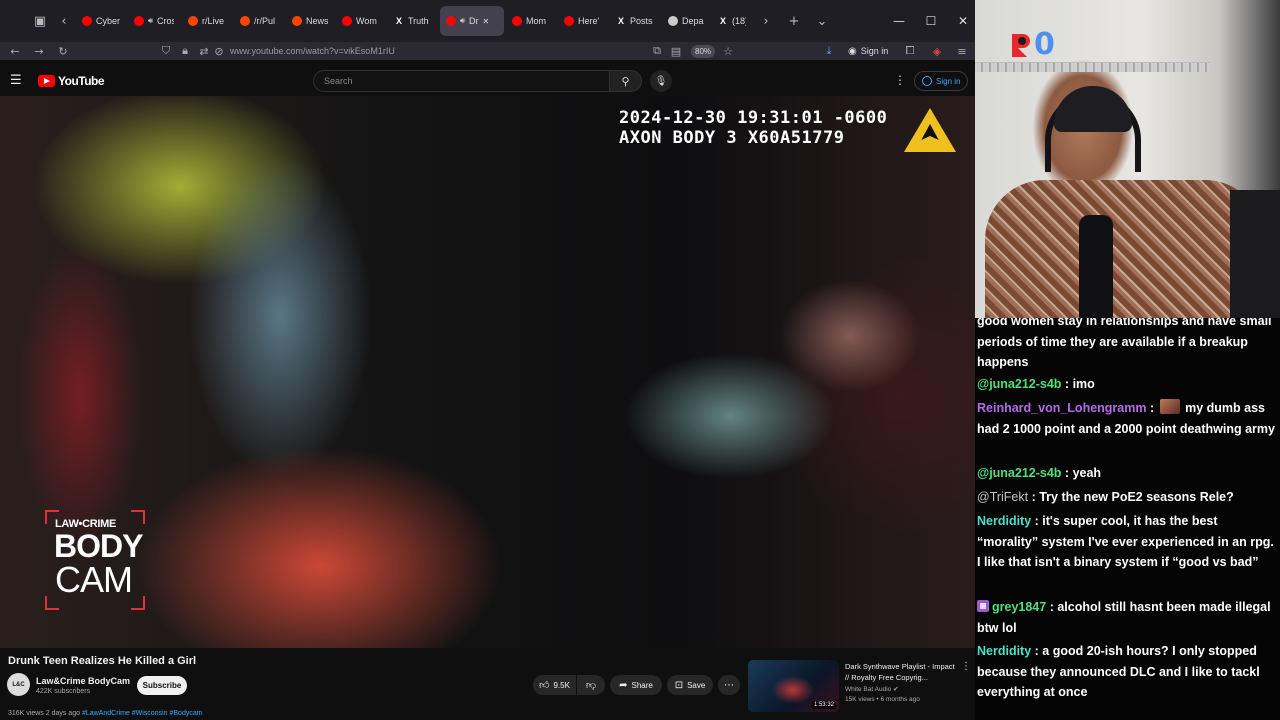  Describe the element at coordinates (317, 21) in the screenshot. I see `tab-title: News` at that location.